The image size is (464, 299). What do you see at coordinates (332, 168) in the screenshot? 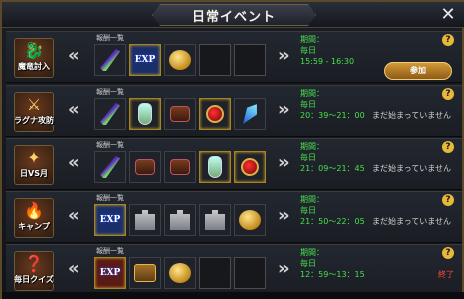
I see `schedule-time: 21：09～21：45` at bounding box center [332, 168].